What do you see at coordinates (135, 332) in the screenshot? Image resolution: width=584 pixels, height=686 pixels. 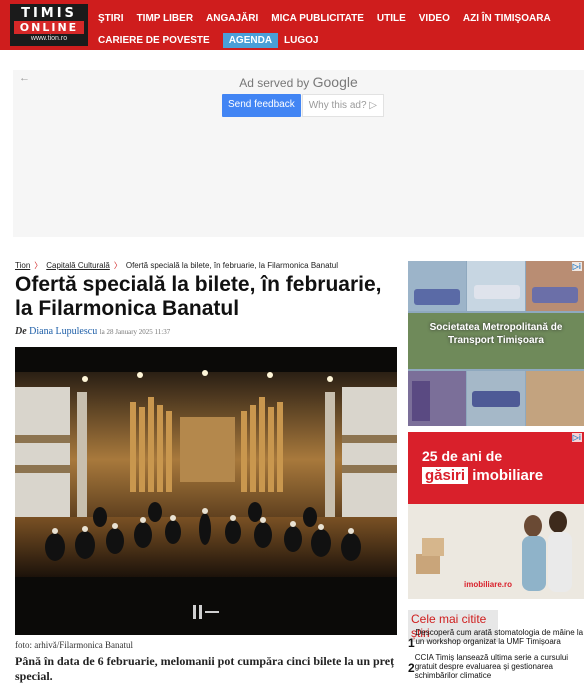 I see `article-date: la 28 January 2025 11:37` at bounding box center [135, 332].